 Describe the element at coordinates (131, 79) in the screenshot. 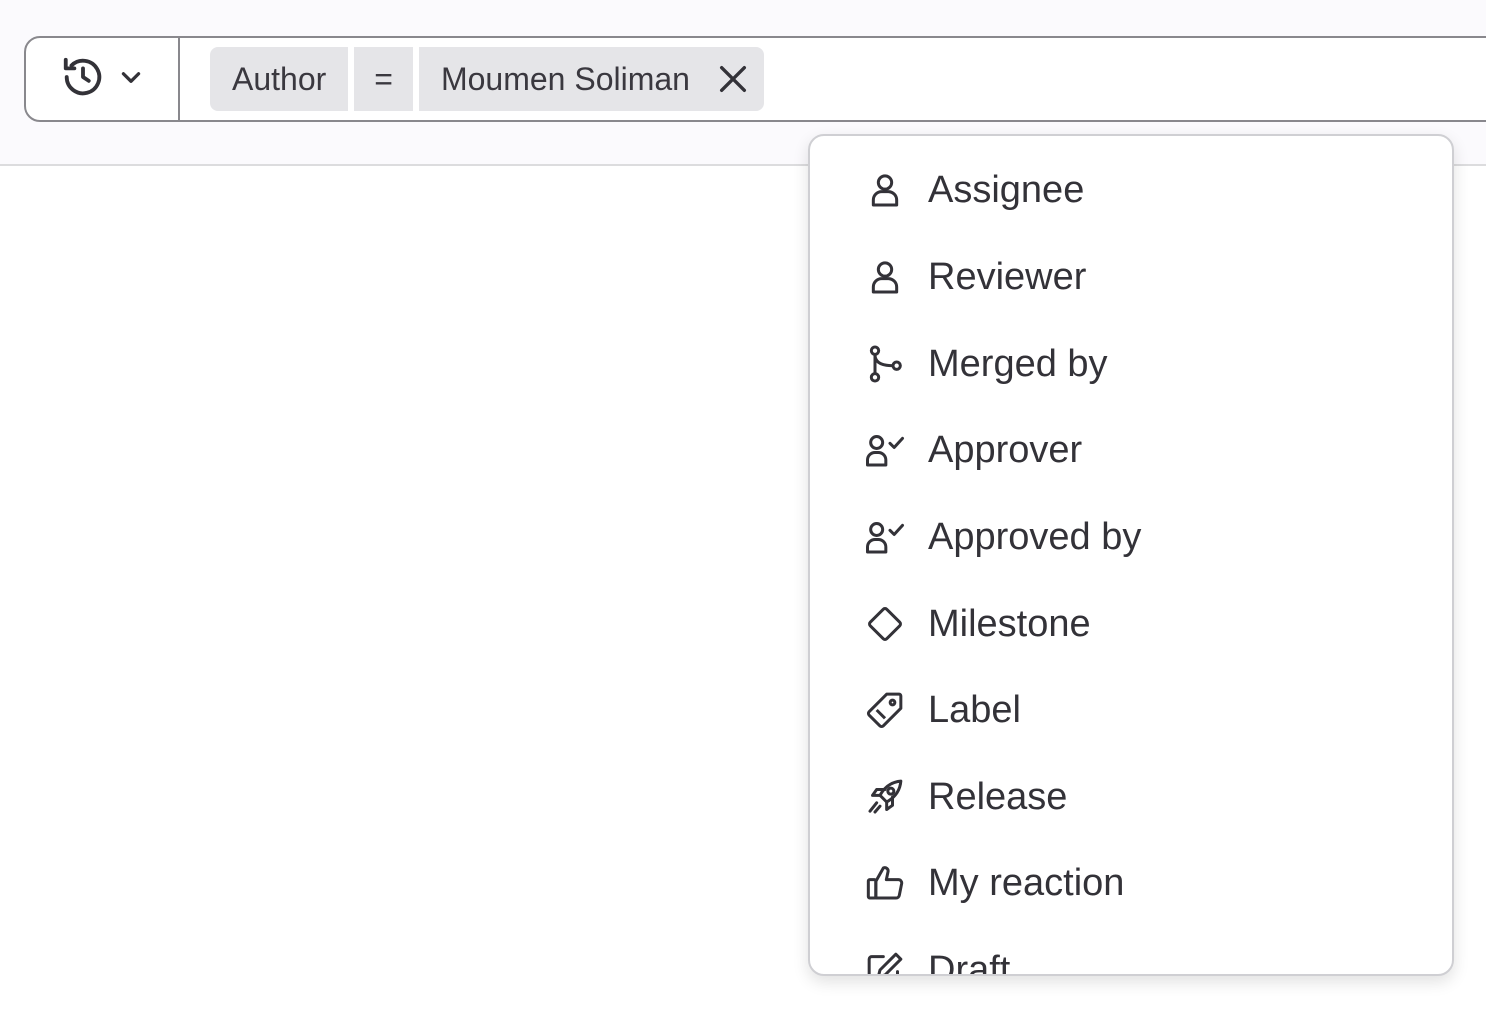

I see `chevron-down-icon` at that location.